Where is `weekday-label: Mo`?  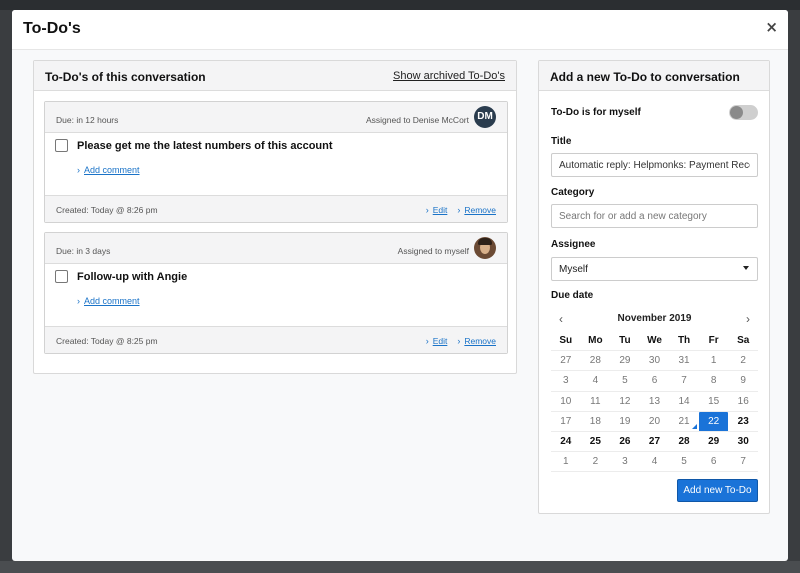 weekday-label: Mo is located at coordinates (595, 341).